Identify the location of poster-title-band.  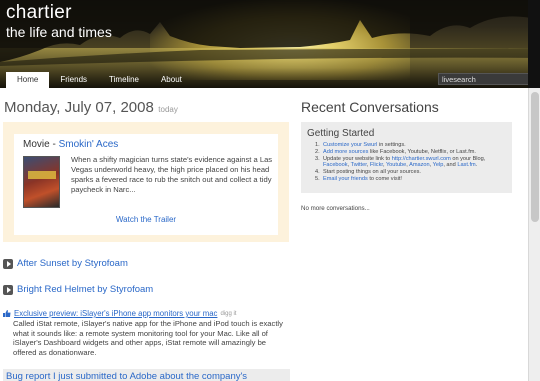
(42, 175).